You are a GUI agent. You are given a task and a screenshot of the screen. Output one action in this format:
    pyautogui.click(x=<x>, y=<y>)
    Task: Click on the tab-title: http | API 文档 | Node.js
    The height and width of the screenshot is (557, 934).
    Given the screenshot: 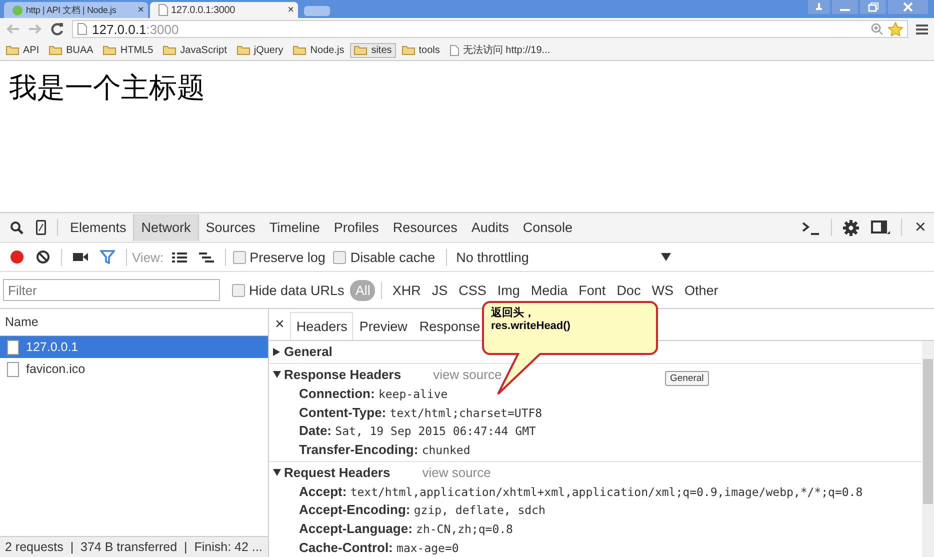 What is the action you would take?
    pyautogui.click(x=72, y=10)
    